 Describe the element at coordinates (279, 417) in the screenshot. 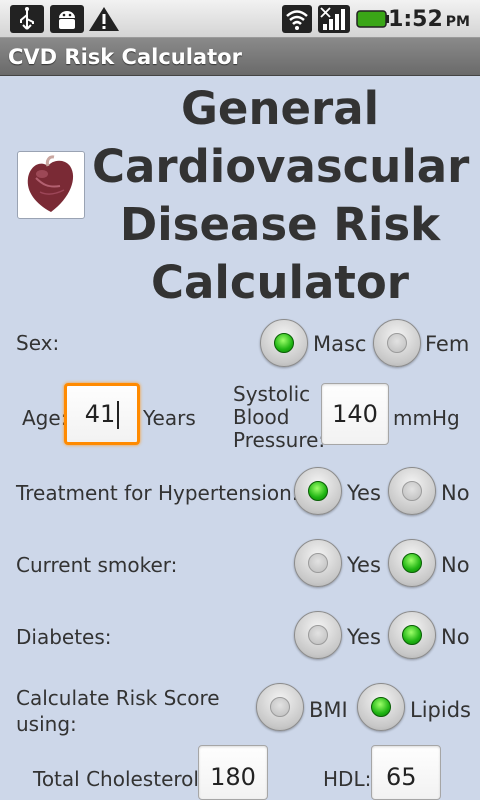

I see `sbp-label: Systolic Blood Pressure:` at that location.